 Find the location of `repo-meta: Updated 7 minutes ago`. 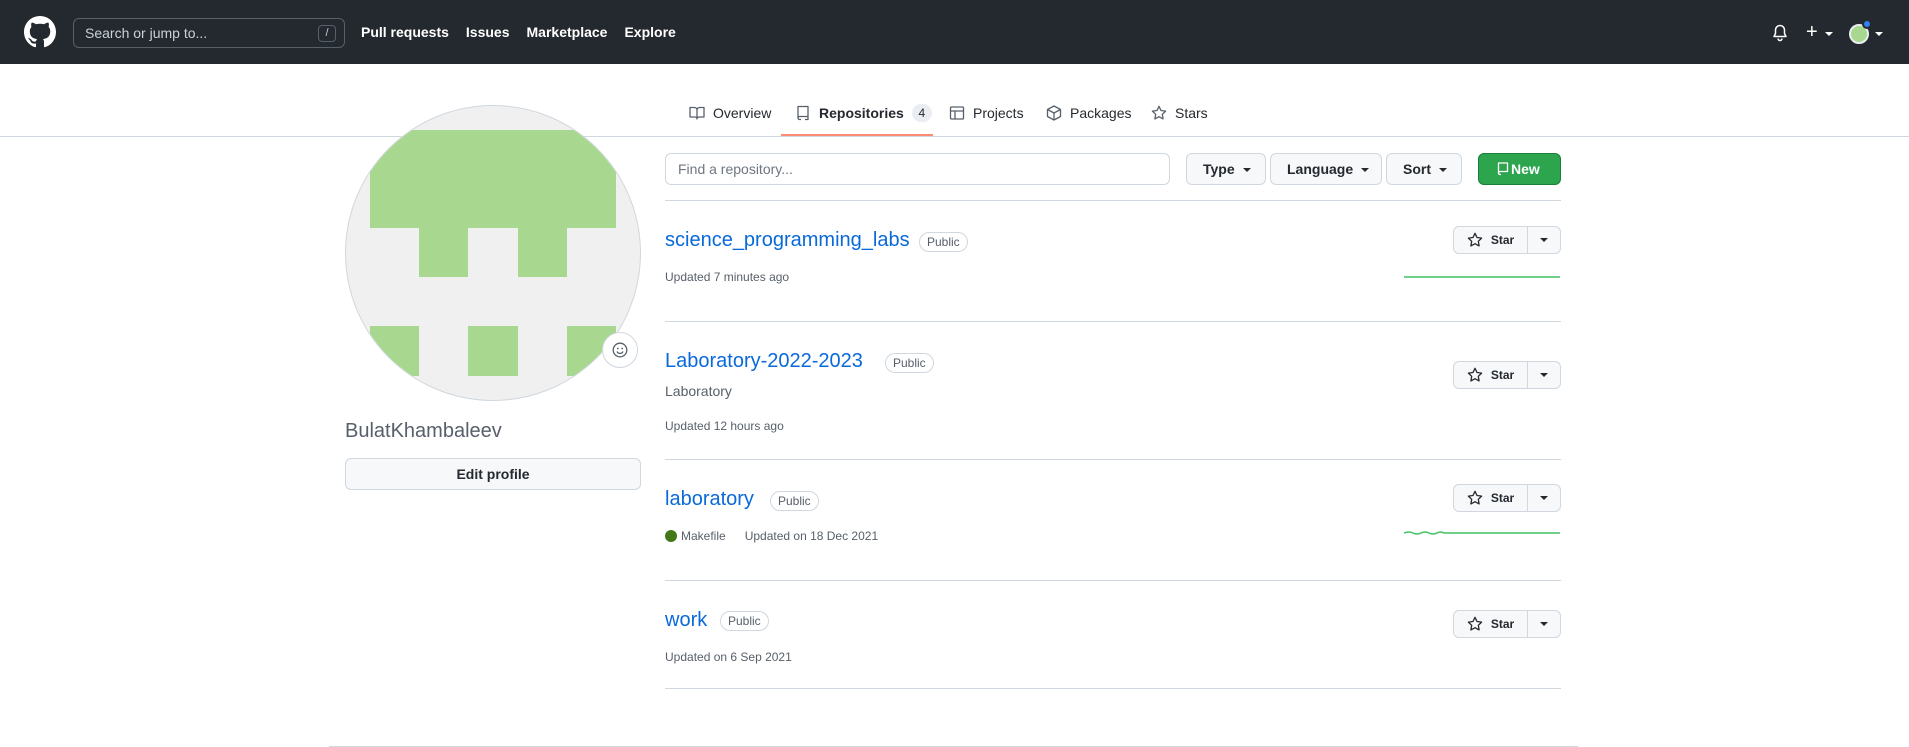

repo-meta: Updated 7 minutes ago is located at coordinates (727, 277).